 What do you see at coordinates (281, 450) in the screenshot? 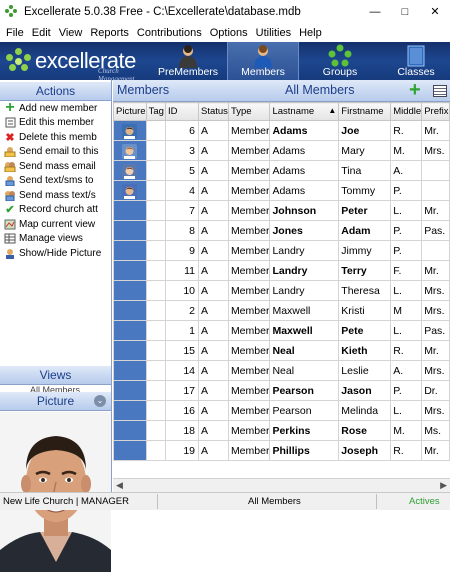
I see `table-row: 19 A Member Phillips Joseph R. Mr.` at bounding box center [281, 450].